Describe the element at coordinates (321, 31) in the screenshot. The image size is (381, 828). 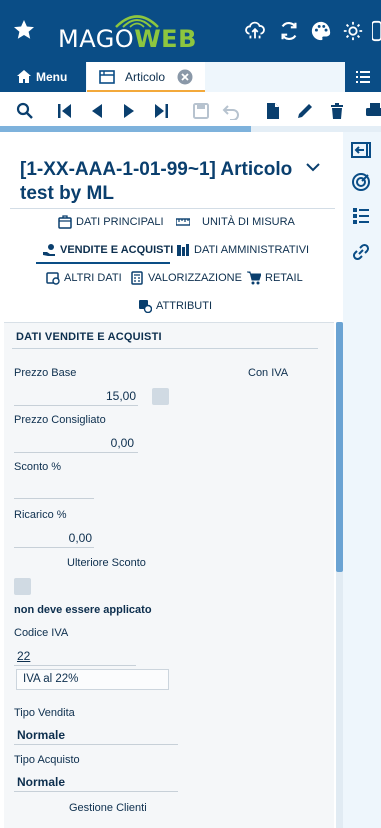
I see `palette-icon` at that location.